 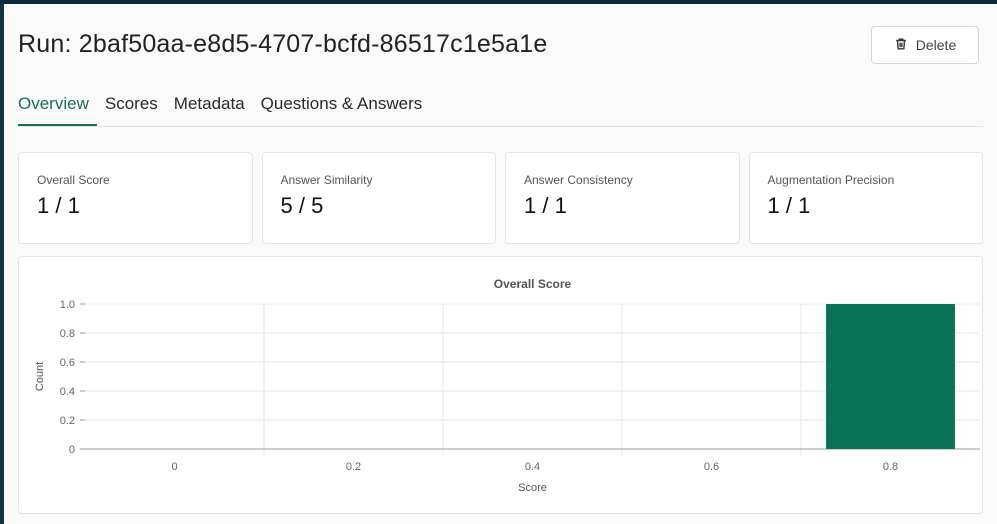 I want to click on tab-questions-answers: Questions & Answers, so click(x=346, y=104).